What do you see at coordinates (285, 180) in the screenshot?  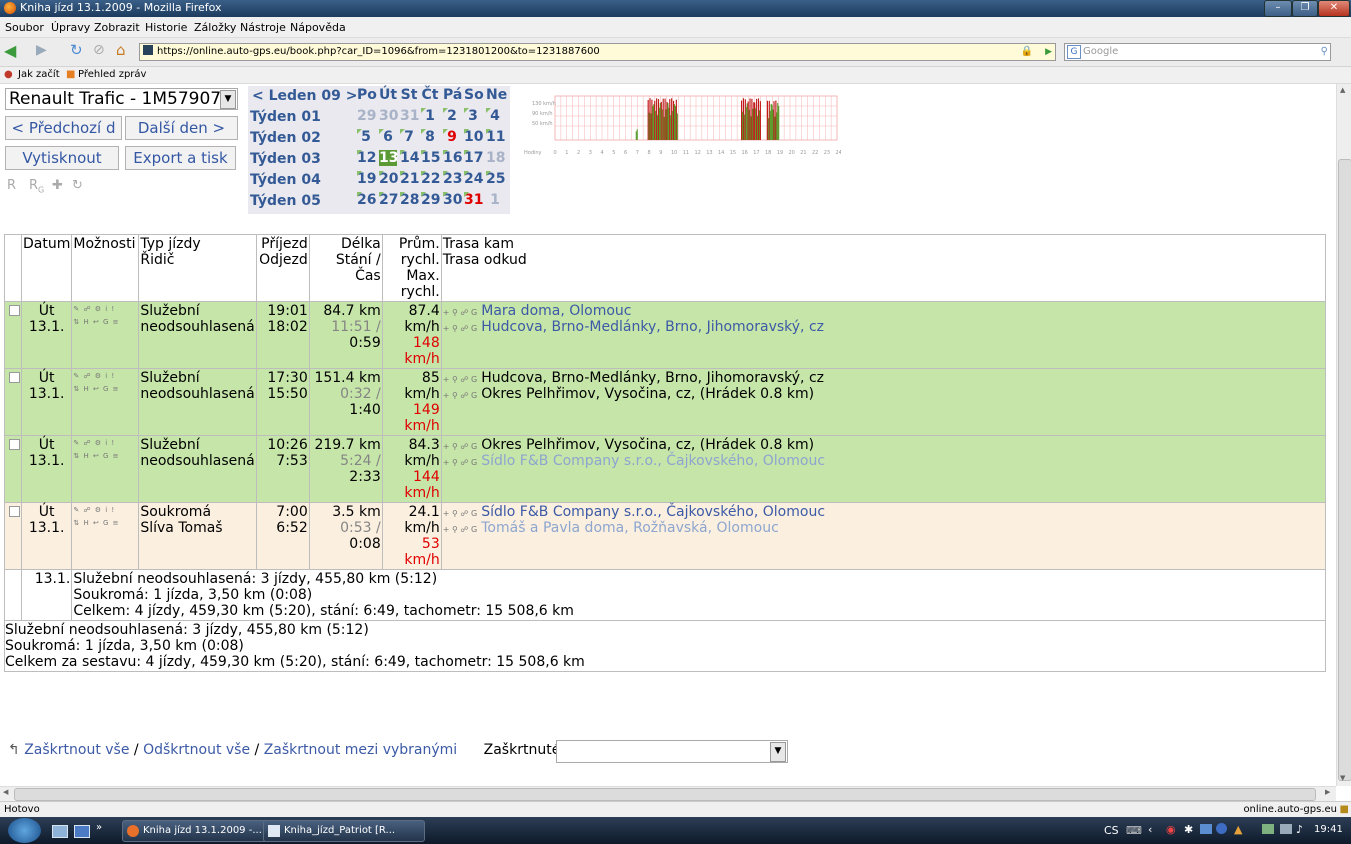 I see `week-label: Týden 04` at bounding box center [285, 180].